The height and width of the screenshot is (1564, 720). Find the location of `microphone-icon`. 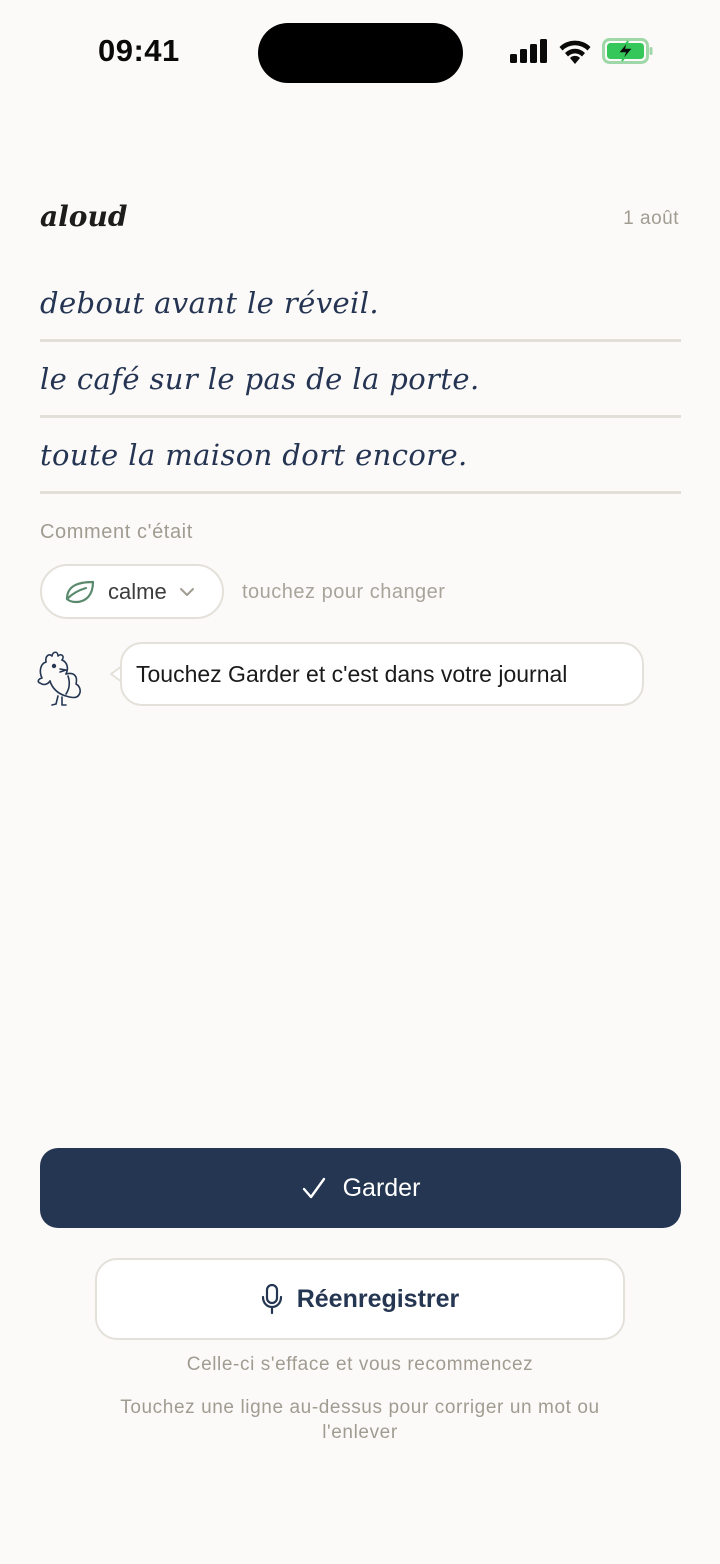

microphone-icon is located at coordinates (271, 1299).